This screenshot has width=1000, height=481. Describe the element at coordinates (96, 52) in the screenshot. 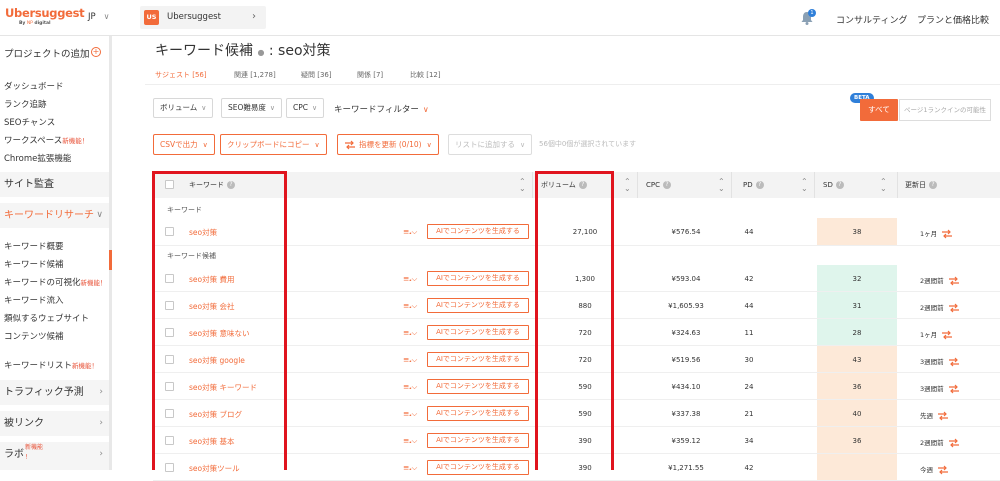

I see `plus-icon: +` at that location.